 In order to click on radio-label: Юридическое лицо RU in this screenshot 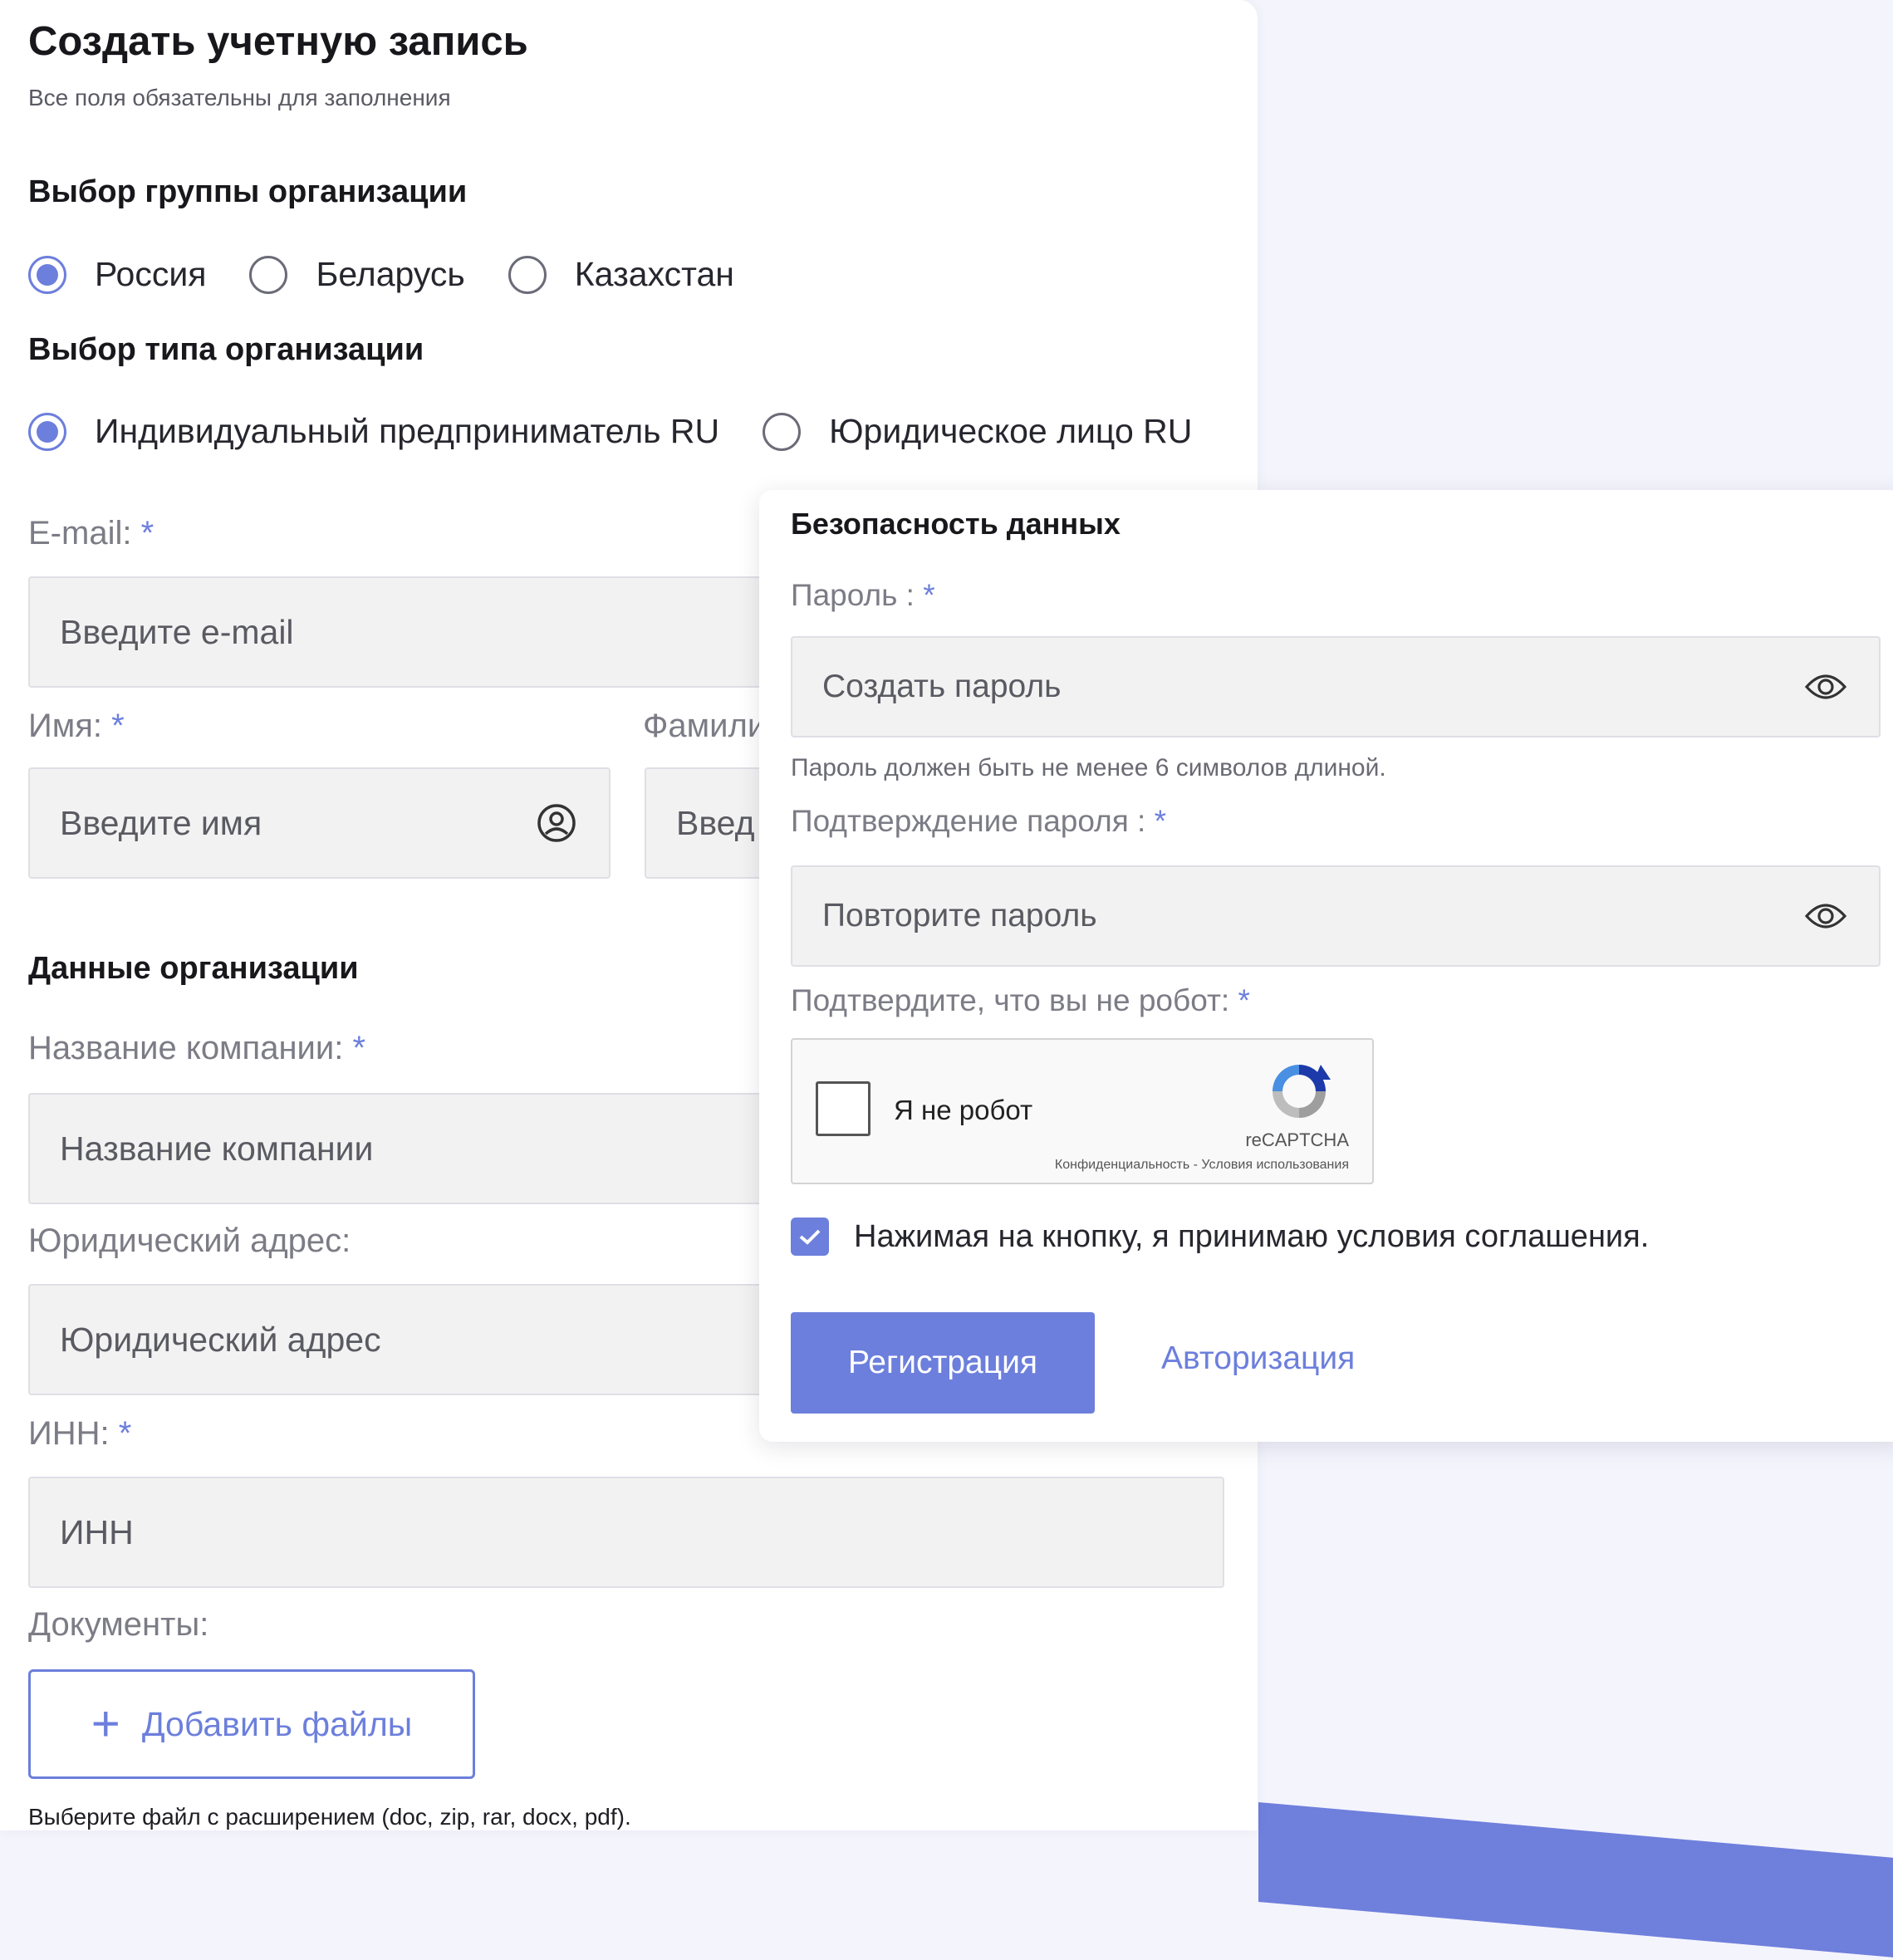, I will do `click(1011, 431)`.